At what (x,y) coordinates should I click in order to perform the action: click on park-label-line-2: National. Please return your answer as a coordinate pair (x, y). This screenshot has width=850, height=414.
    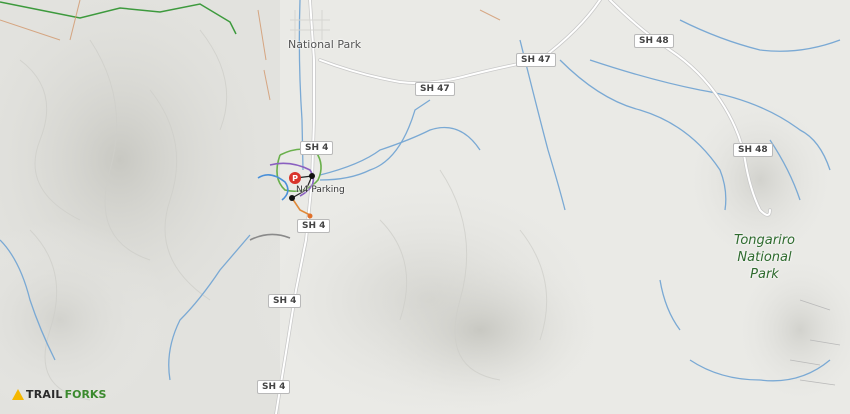
    Looking at the image, I should click on (764, 257).